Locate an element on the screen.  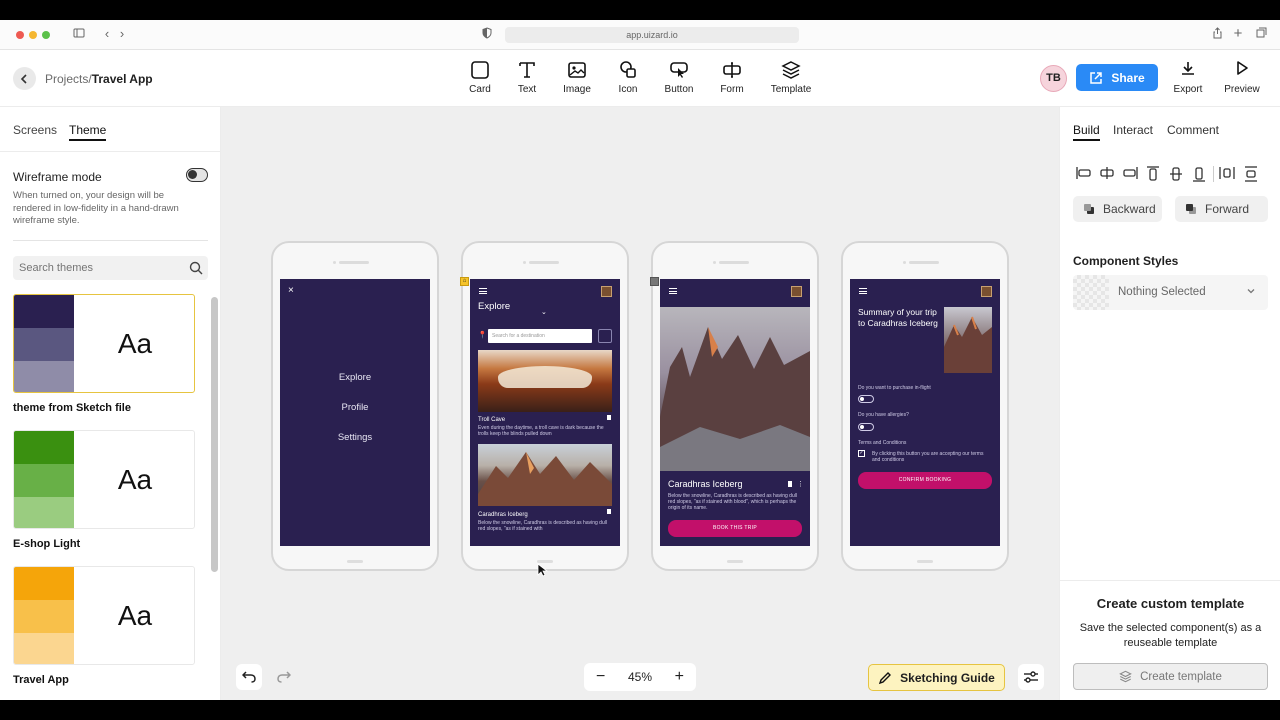
create-template-button: Create template is located at coordinates (1170, 676).